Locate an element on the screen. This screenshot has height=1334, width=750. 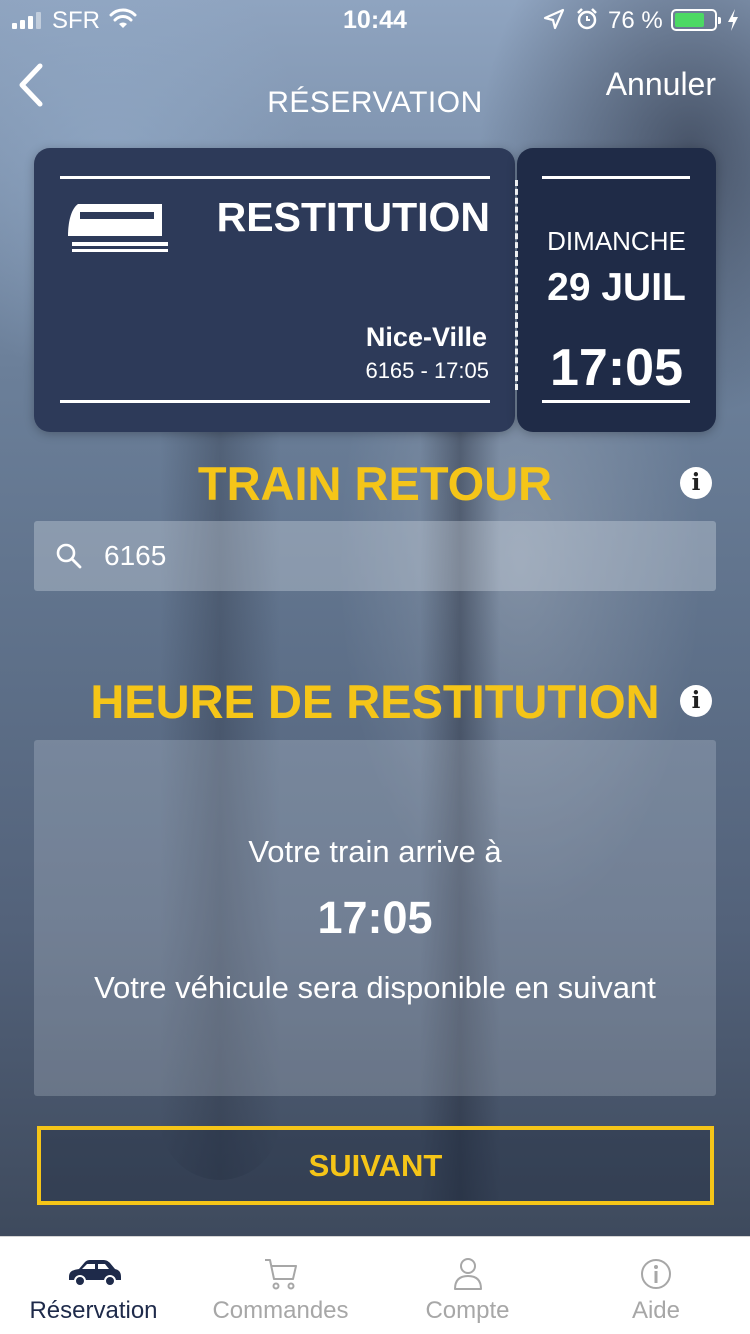
info-icon is located at coordinates (656, 1274).